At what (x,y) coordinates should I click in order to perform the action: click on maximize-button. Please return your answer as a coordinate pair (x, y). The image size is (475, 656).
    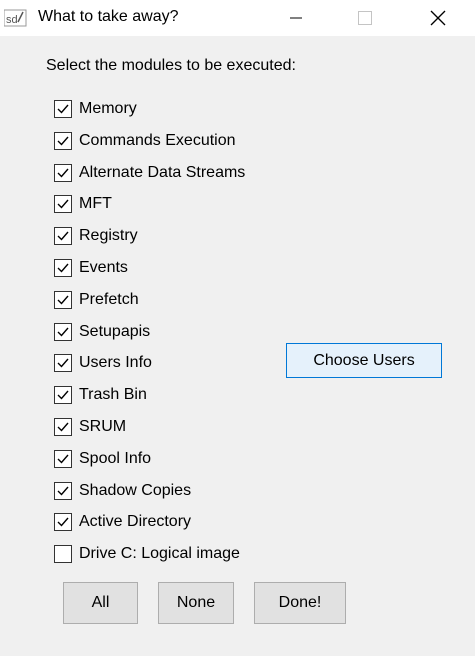
    Looking at the image, I should click on (365, 18).